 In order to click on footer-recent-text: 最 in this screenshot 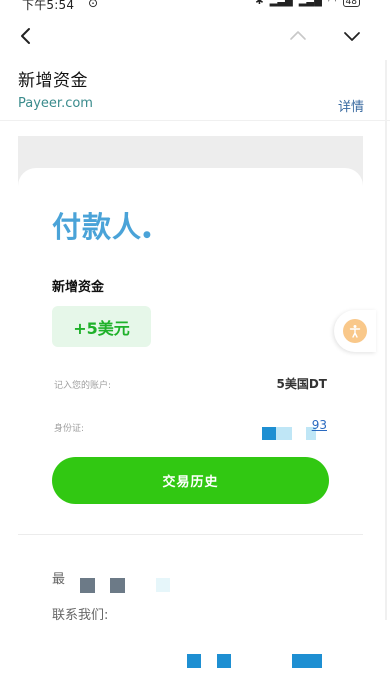, I will do `click(59, 579)`.